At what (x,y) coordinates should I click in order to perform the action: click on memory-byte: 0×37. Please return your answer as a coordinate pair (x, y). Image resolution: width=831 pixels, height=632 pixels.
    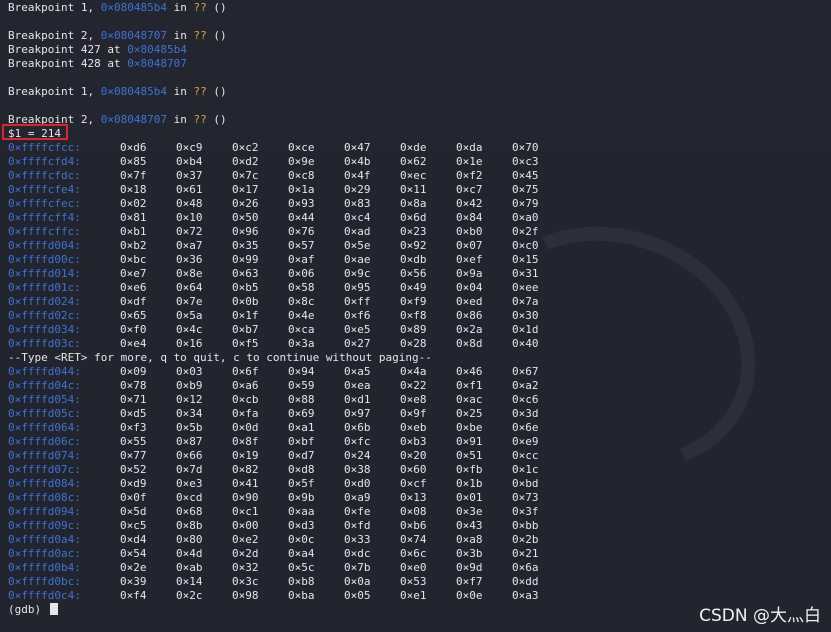
    Looking at the image, I should click on (189, 175).